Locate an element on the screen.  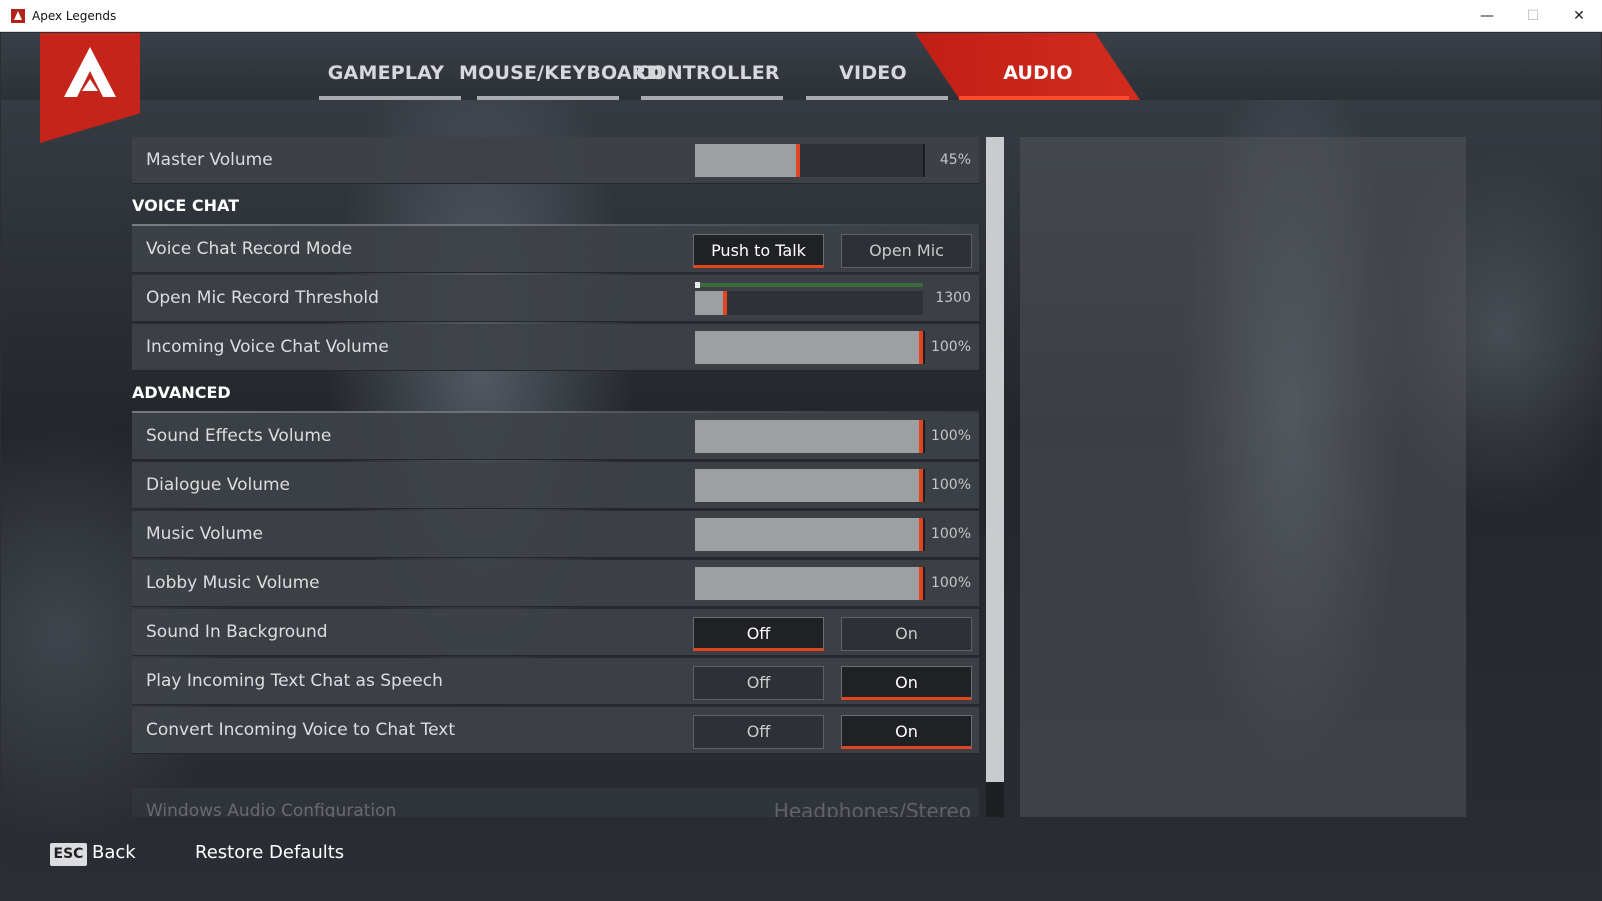
tab-audio: AUDIO is located at coordinates (1027, 66).